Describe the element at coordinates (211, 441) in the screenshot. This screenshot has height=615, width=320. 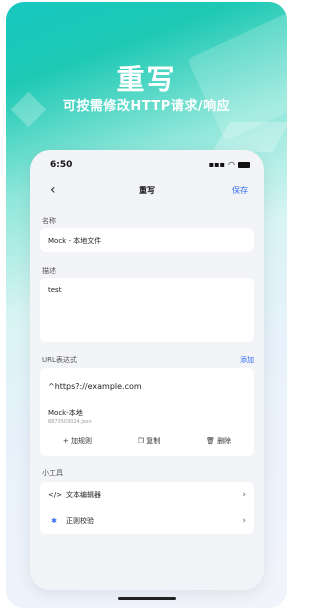
I see `trash-icon: 🗑` at that location.